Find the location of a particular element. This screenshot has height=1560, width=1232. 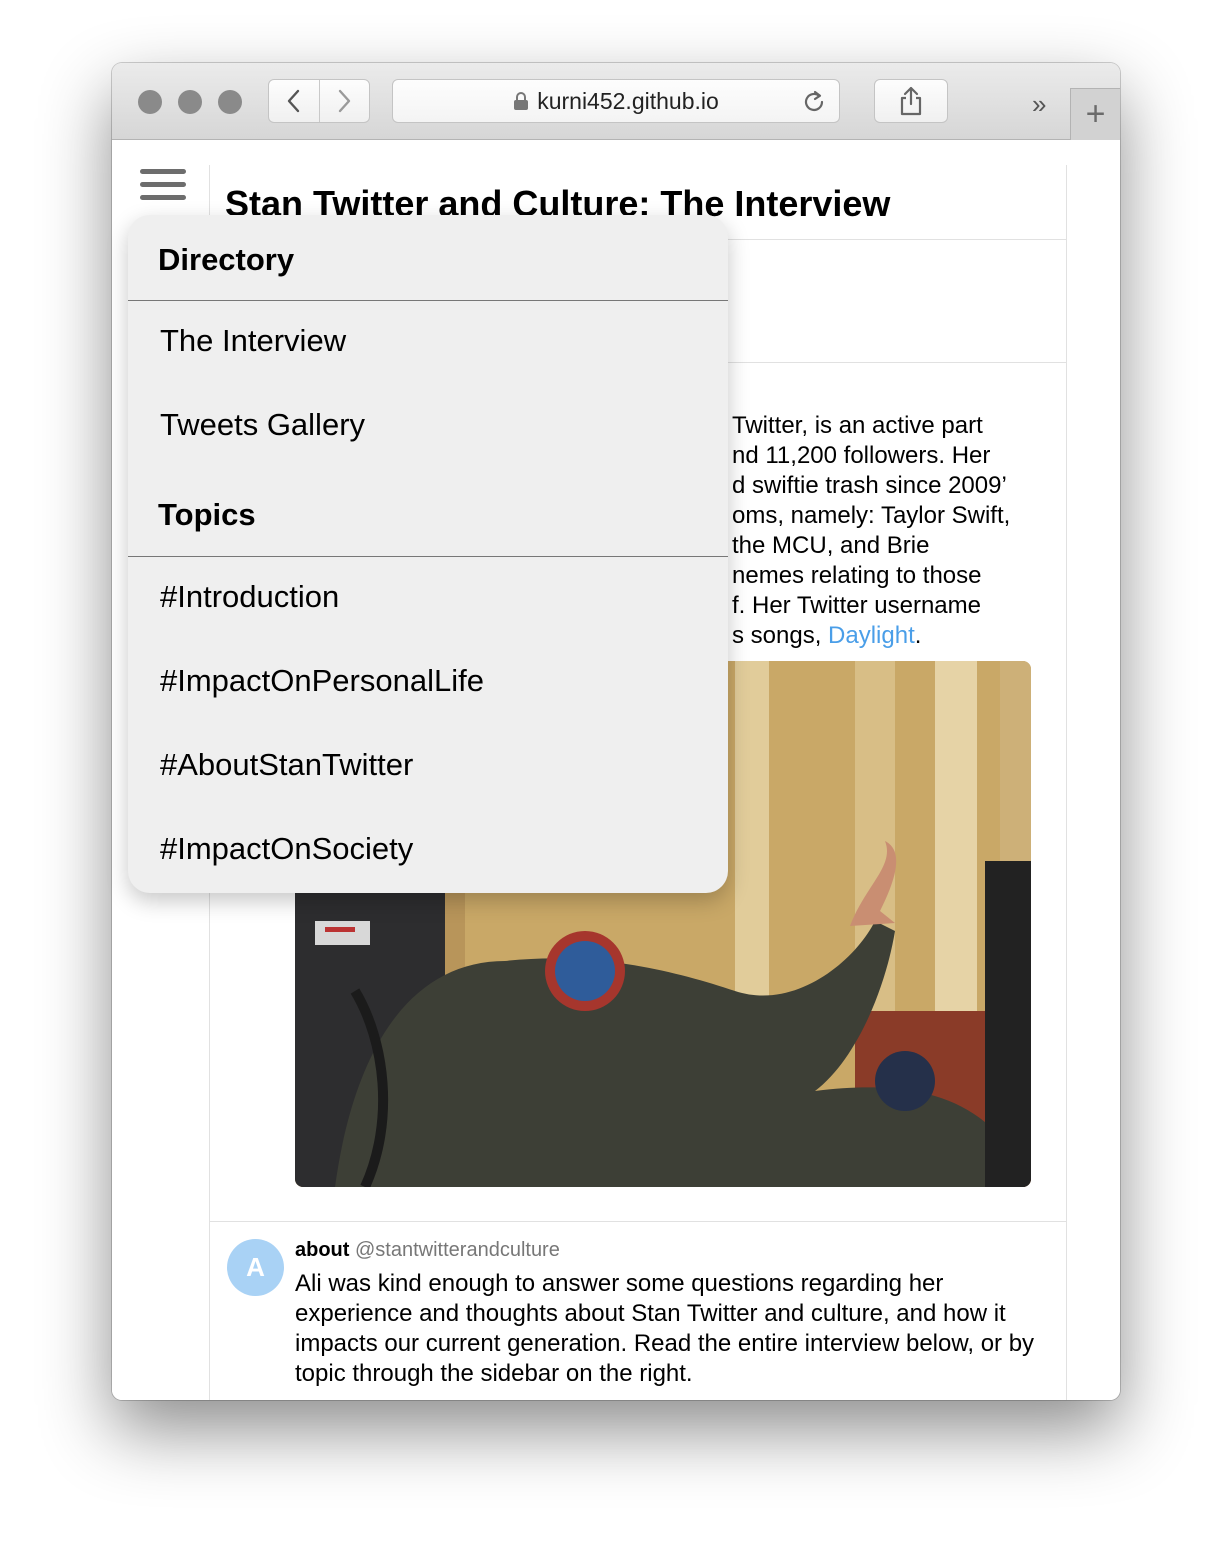

back-button is located at coordinates (294, 101).